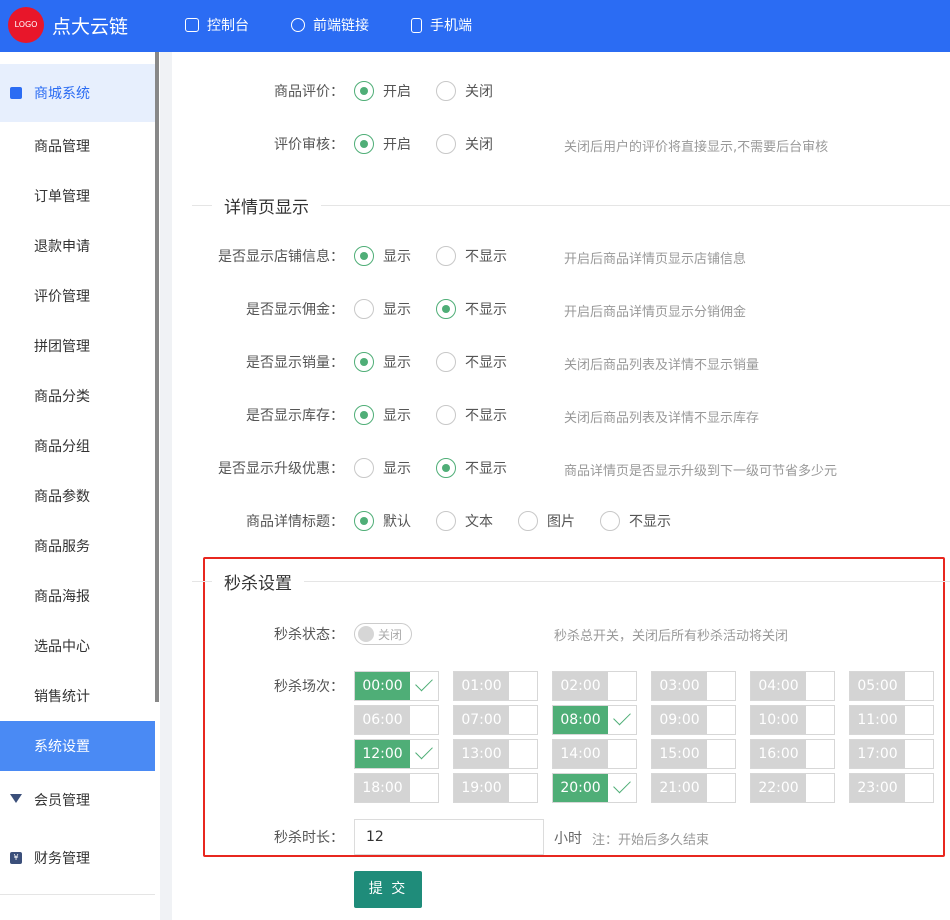  Describe the element at coordinates (792, 720) in the screenshot. I see `time-slot: 10:00` at that location.